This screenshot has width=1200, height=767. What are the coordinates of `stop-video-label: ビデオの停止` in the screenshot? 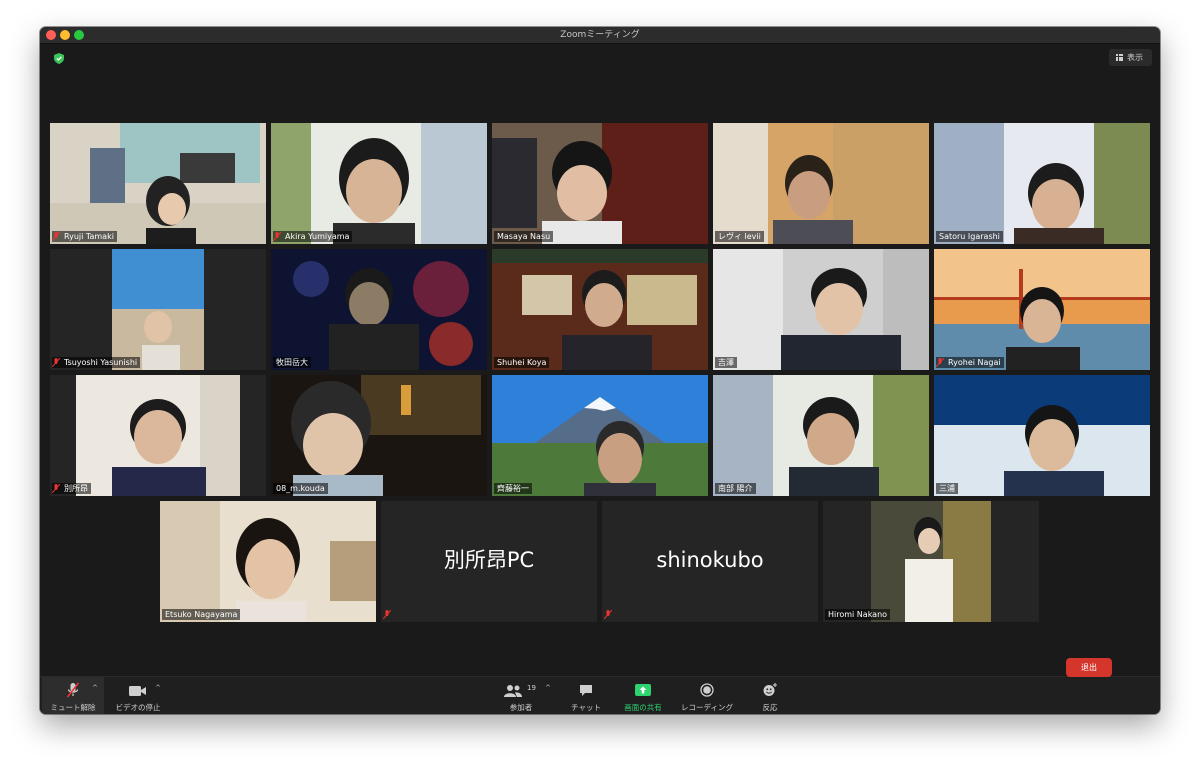 It's located at (138, 707).